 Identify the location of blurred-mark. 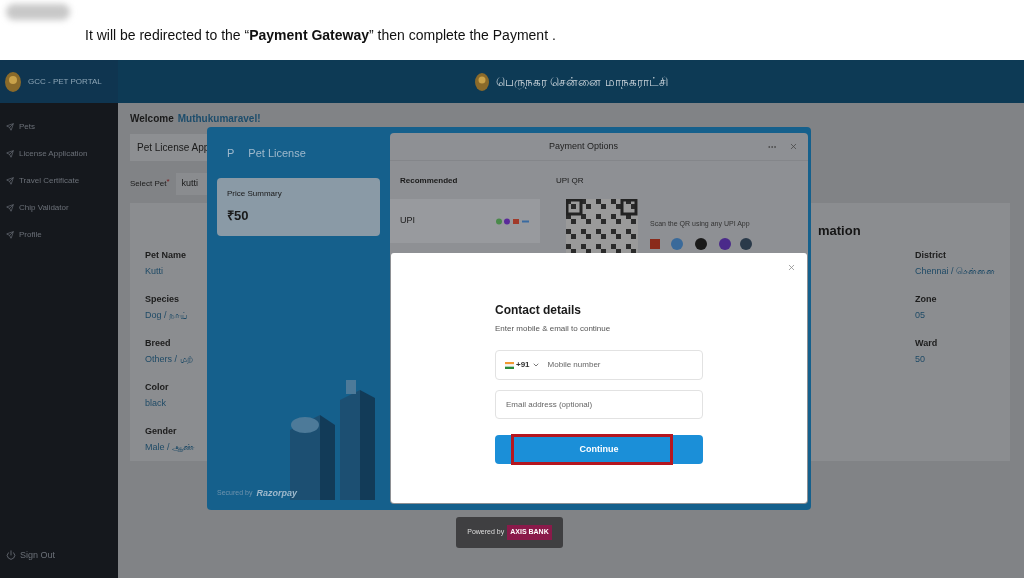
(38, 12).